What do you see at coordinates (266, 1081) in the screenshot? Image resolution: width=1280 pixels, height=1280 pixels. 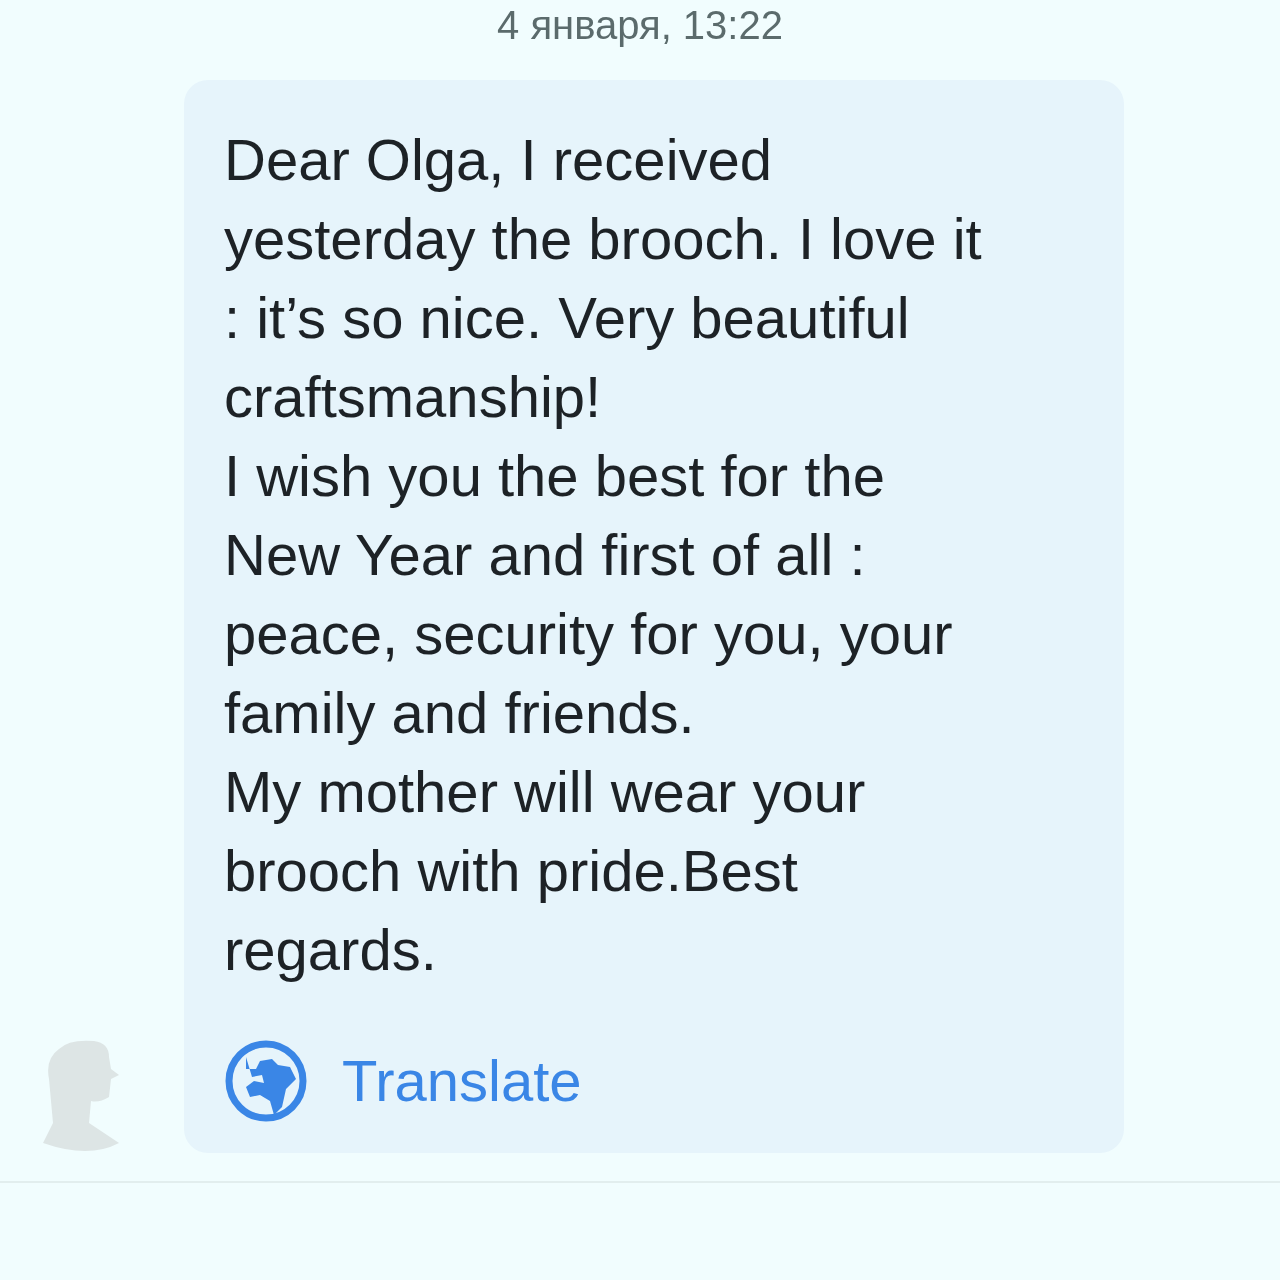 I see `globe-icon` at bounding box center [266, 1081].